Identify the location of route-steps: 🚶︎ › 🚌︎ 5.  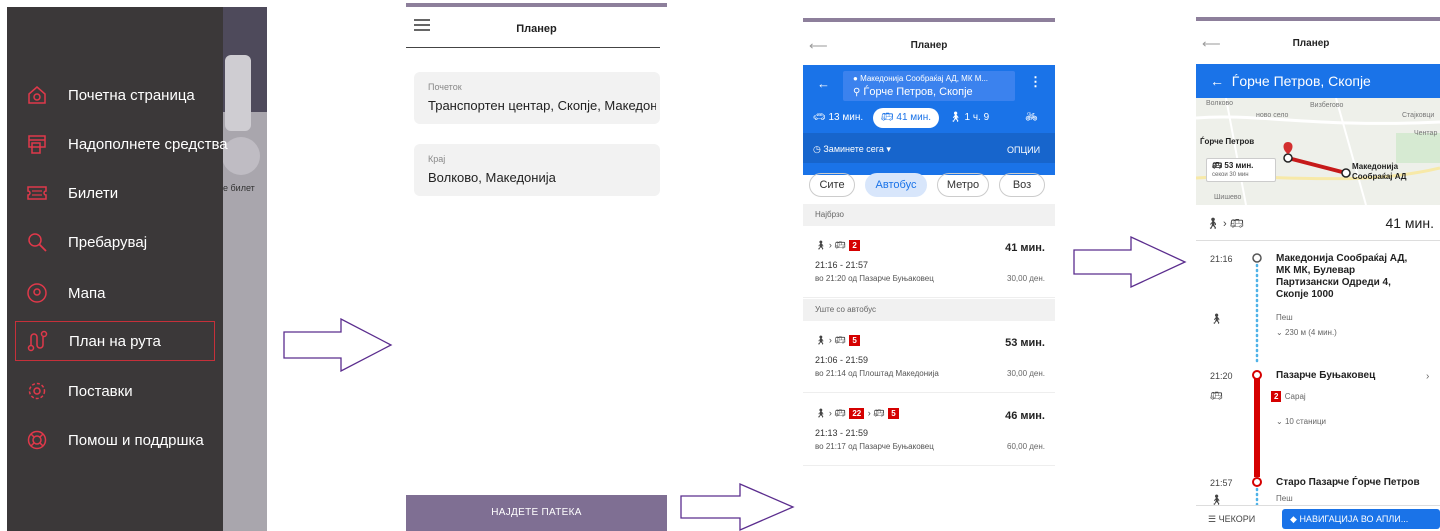
(838, 340).